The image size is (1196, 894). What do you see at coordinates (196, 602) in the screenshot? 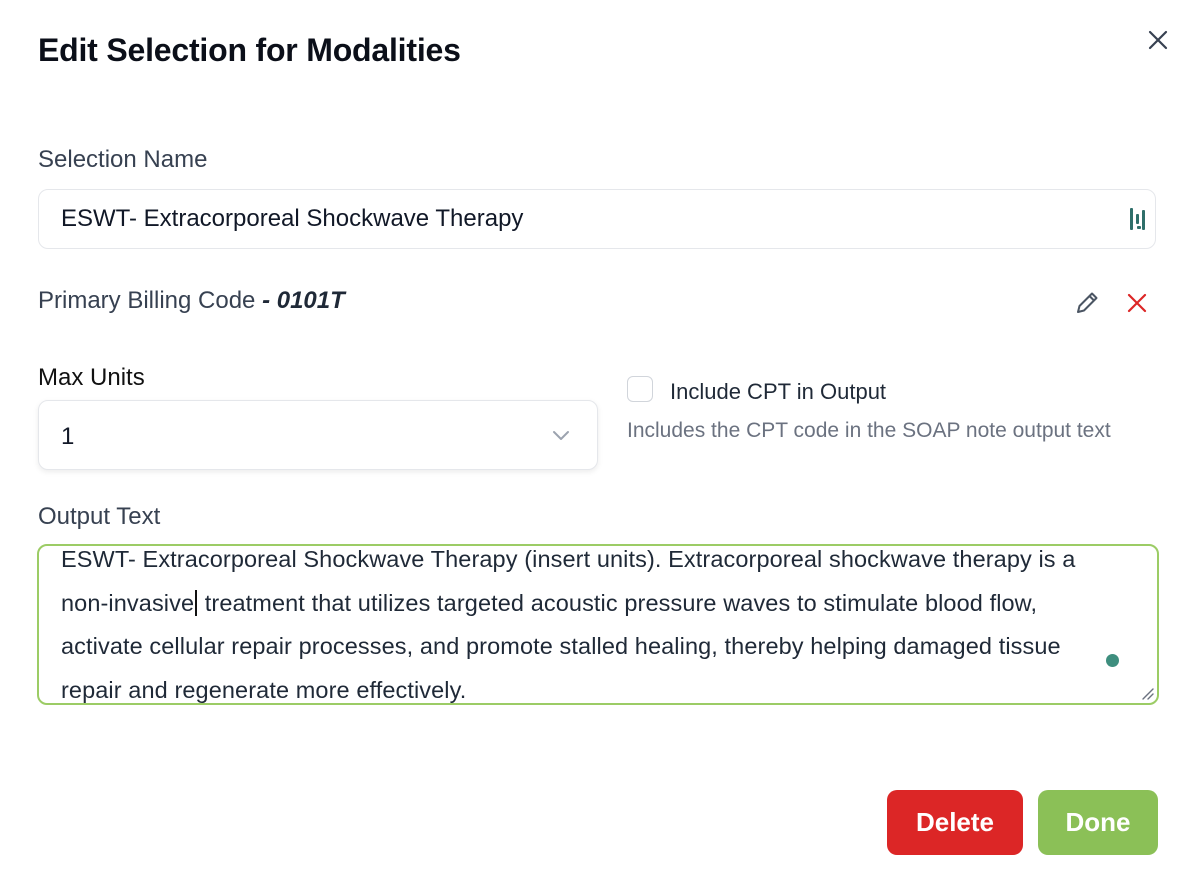
I see `text-caret` at bounding box center [196, 602].